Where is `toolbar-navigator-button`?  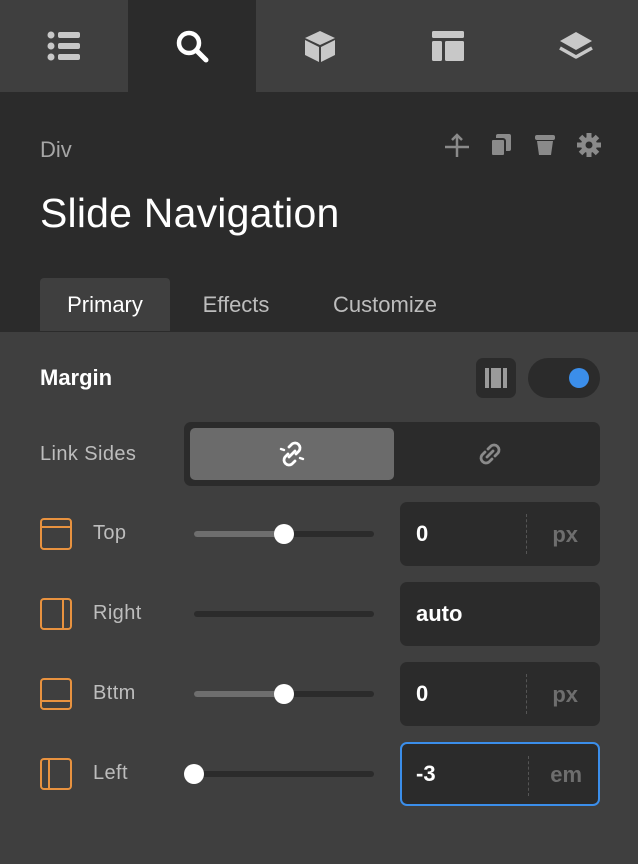 toolbar-navigator-button is located at coordinates (64, 46).